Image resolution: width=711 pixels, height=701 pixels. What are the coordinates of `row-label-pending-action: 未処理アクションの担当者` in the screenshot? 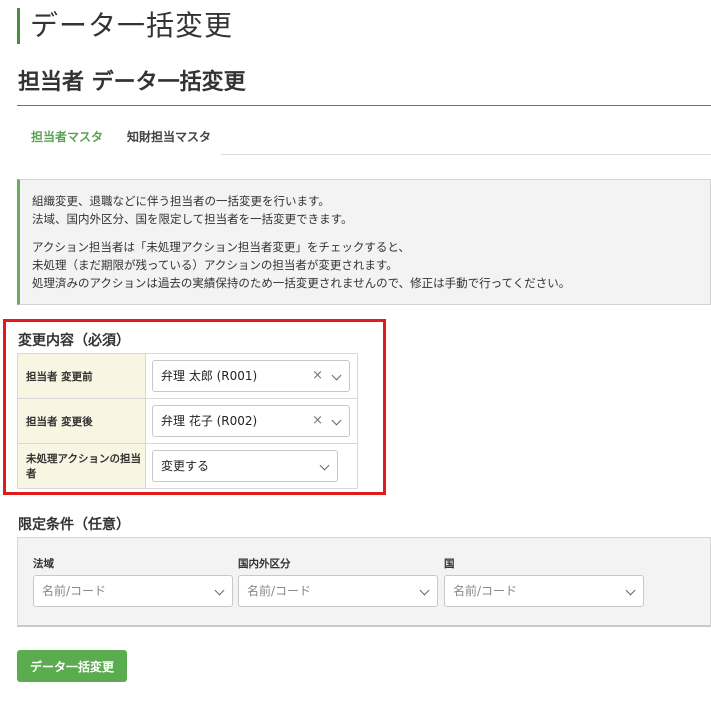 It's located at (81, 466).